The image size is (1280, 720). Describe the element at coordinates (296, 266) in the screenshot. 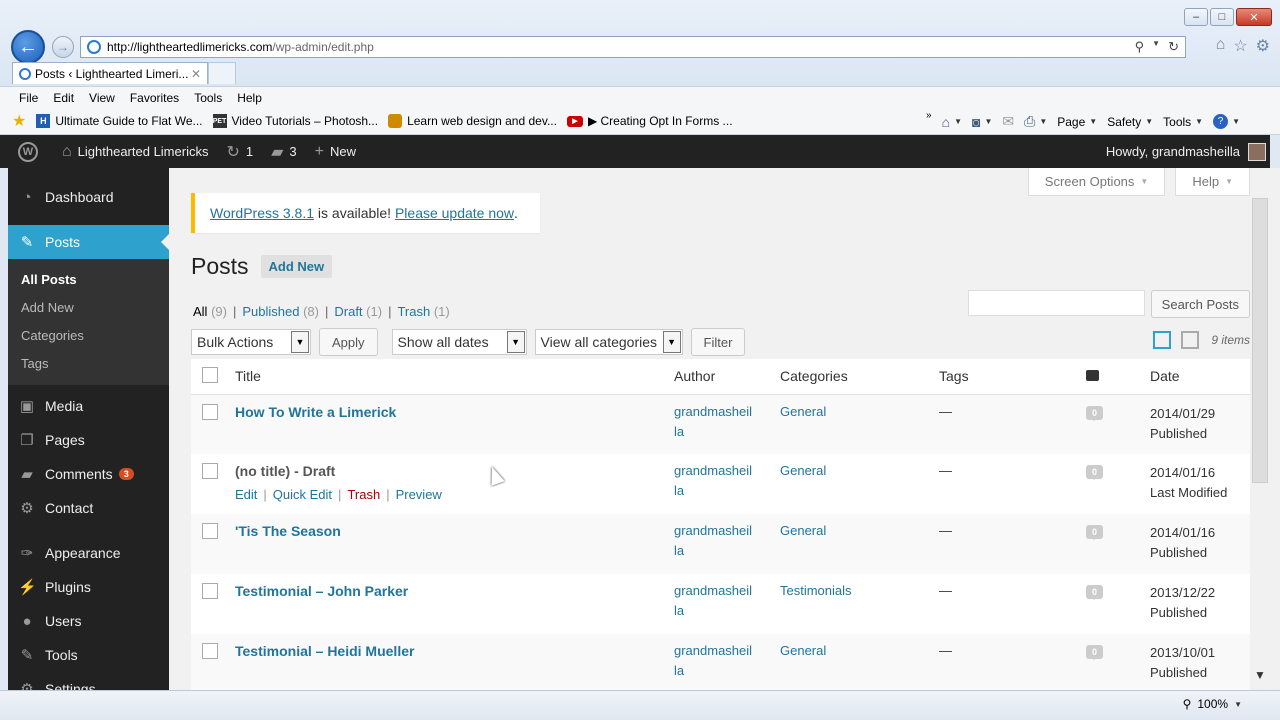

I see `add-new-button: Add New` at that location.